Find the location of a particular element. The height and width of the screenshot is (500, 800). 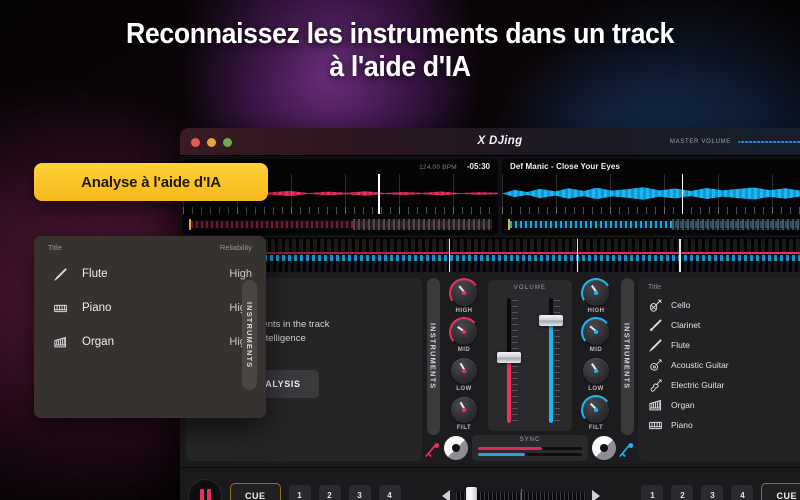

instruments-tab-right: INSTRUMENTS is located at coordinates (627, 369).